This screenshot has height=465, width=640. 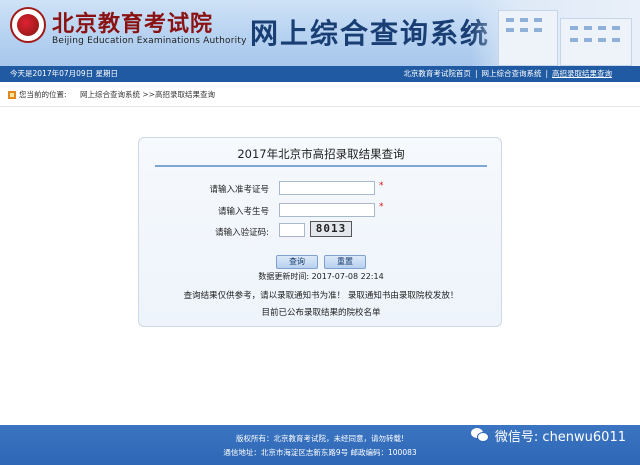 What do you see at coordinates (321, 154) in the screenshot?
I see `panel-title: 2017年北京市高招录取结果查询` at bounding box center [321, 154].